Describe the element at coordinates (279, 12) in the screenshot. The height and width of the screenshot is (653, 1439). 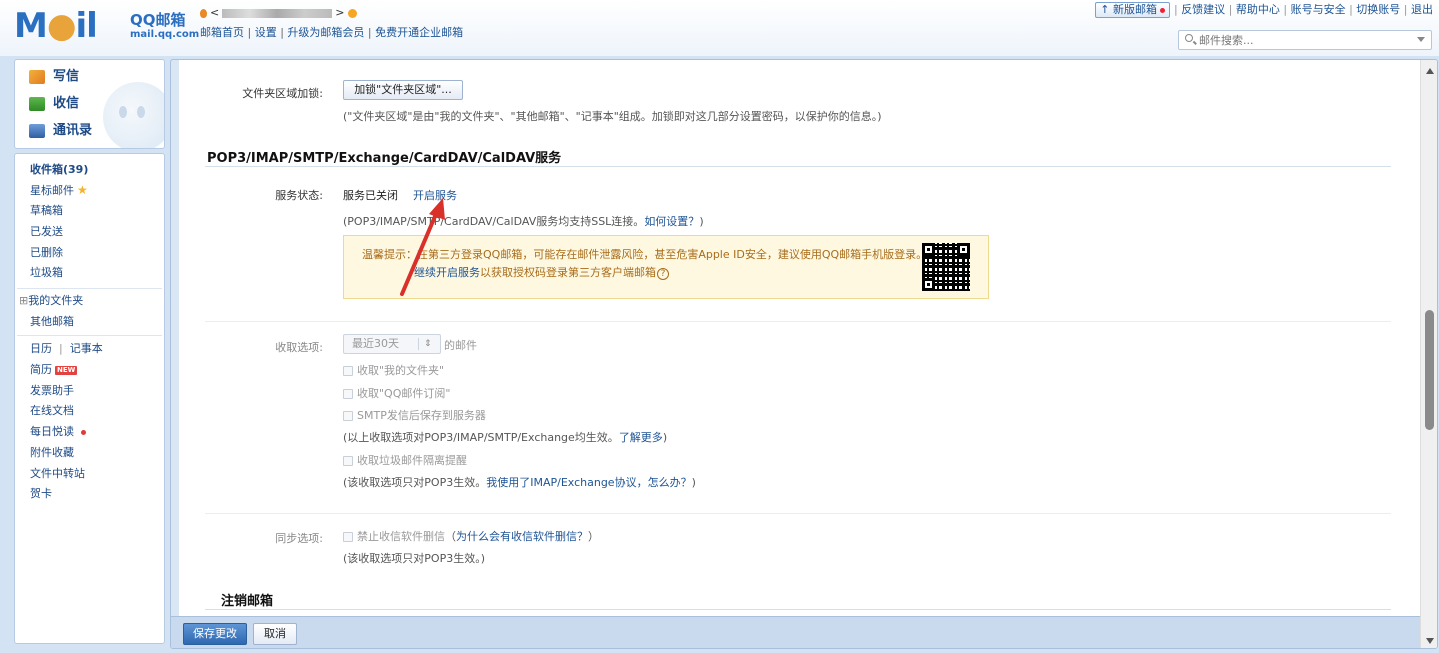
I see `account-info: < >` at that location.